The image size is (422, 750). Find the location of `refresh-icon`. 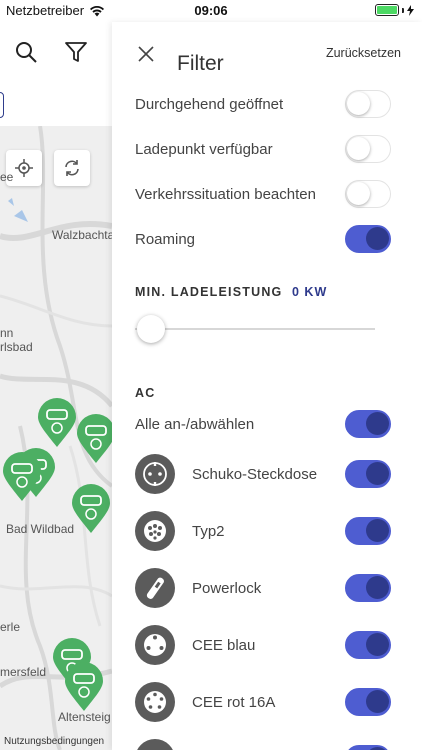

refresh-icon is located at coordinates (72, 168).